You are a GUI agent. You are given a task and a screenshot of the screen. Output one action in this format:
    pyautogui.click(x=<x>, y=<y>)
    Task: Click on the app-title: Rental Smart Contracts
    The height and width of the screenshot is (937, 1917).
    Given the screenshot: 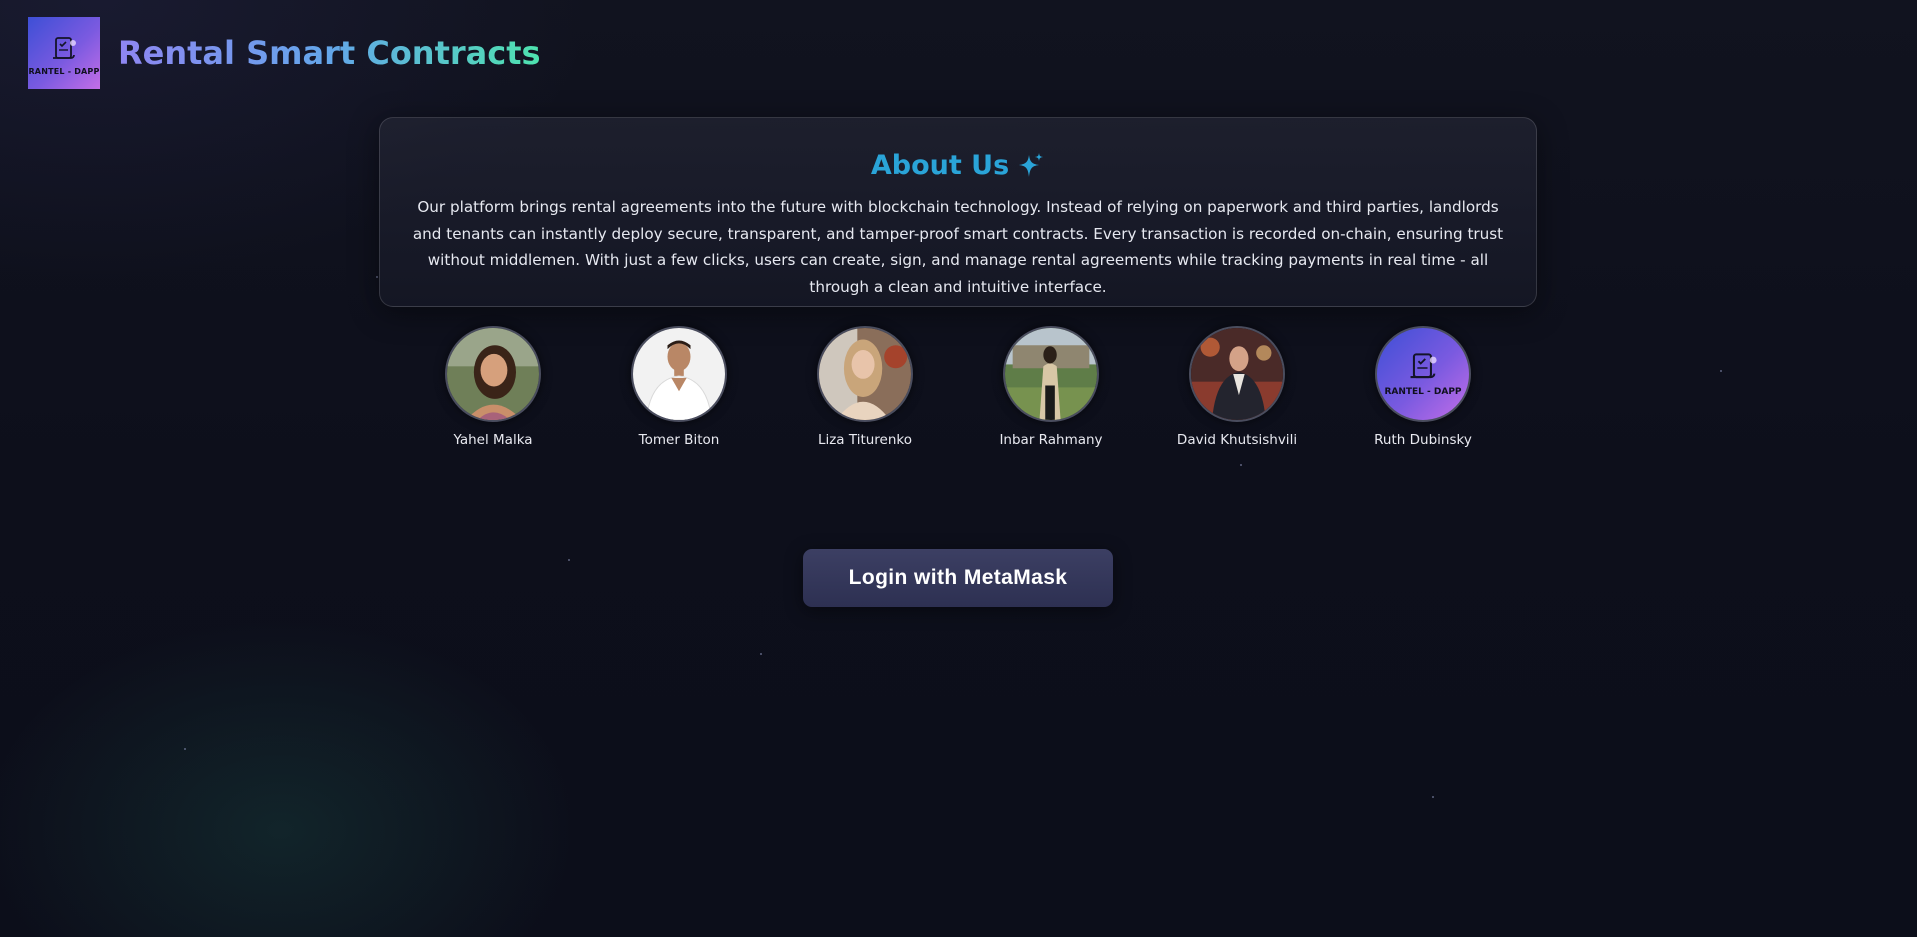 What is the action you would take?
    pyautogui.click(x=329, y=53)
    